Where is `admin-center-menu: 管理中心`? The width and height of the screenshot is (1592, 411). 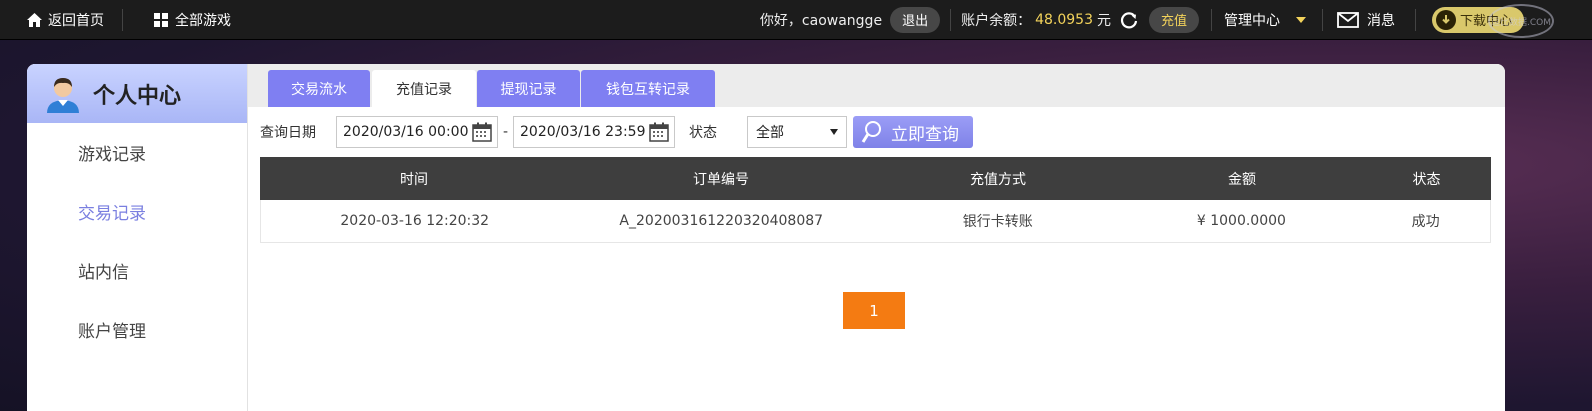
admin-center-menu: 管理中心 is located at coordinates (1267, 20).